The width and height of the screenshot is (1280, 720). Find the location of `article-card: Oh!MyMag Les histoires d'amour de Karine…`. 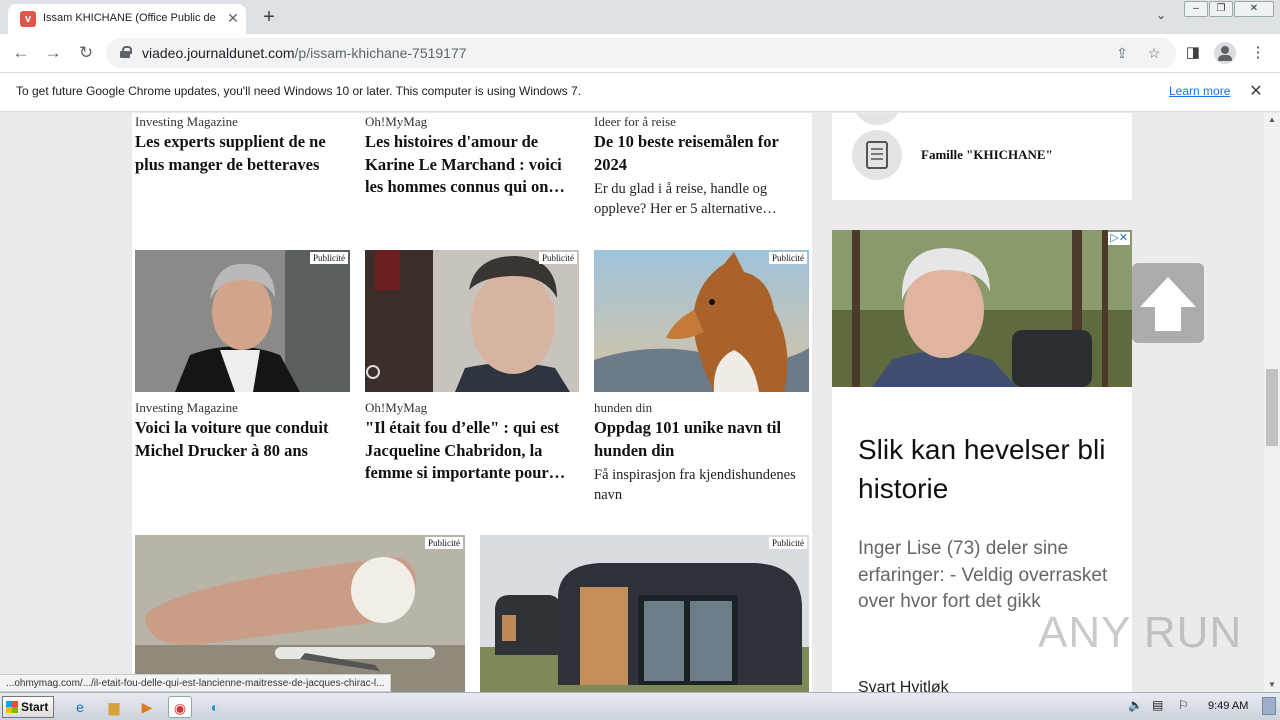

article-card: Oh!MyMag Les histoires d'amour de Karine… is located at coordinates (472, 156).